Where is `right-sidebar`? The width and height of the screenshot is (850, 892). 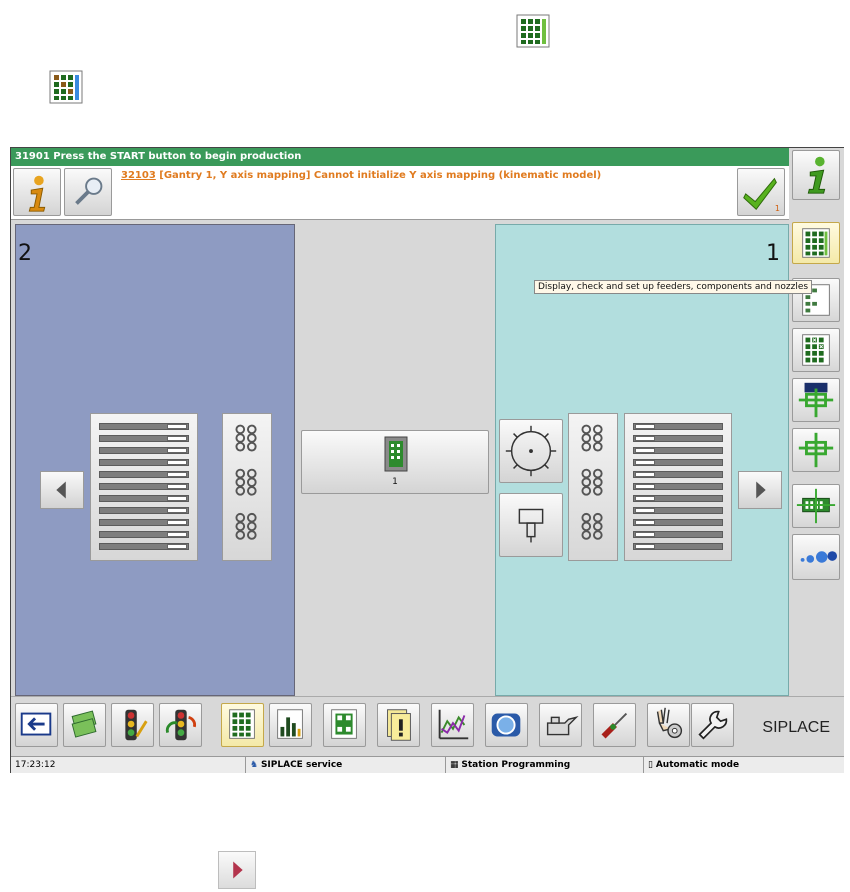
right-sidebar is located at coordinates (816, 422).